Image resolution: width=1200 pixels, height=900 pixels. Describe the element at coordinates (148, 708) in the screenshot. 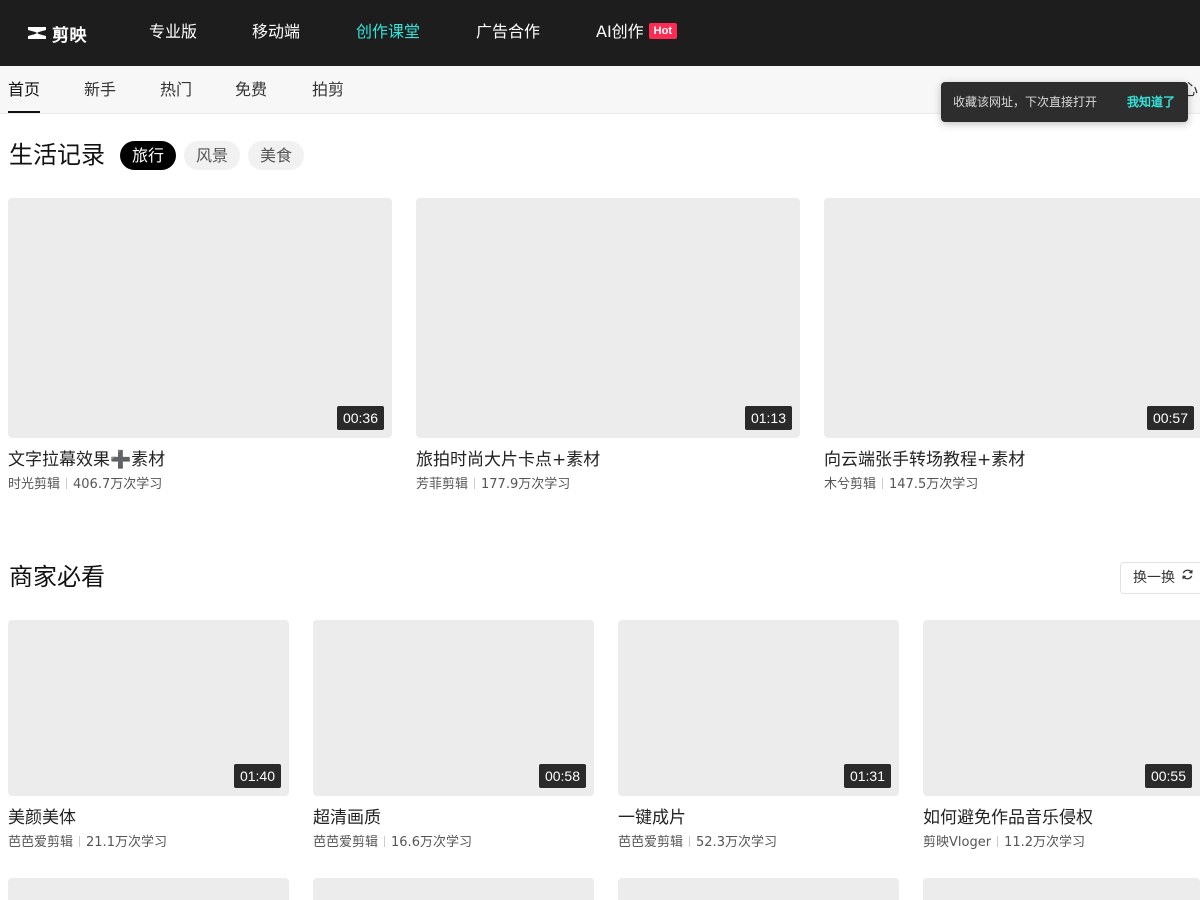

I see `video-thumbnail: 01:40` at that location.